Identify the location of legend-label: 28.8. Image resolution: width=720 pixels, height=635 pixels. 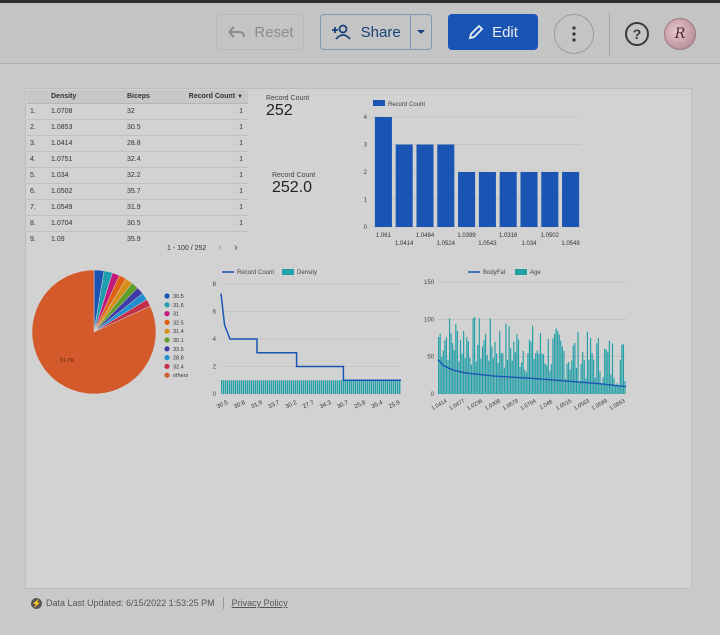
(178, 359).